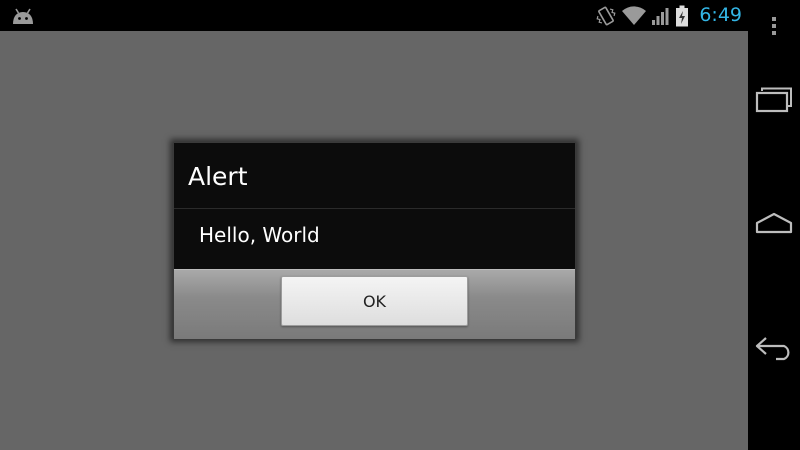 This screenshot has width=800, height=450. Describe the element at coordinates (374, 301) in the screenshot. I see `ok-button: OK` at that location.